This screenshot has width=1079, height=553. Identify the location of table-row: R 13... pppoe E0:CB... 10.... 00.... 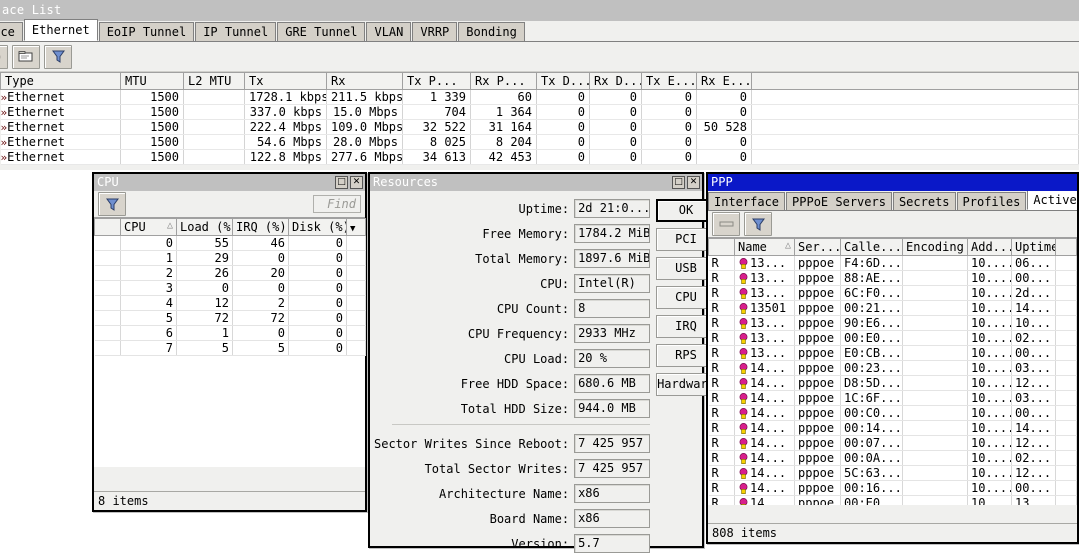
(892, 353).